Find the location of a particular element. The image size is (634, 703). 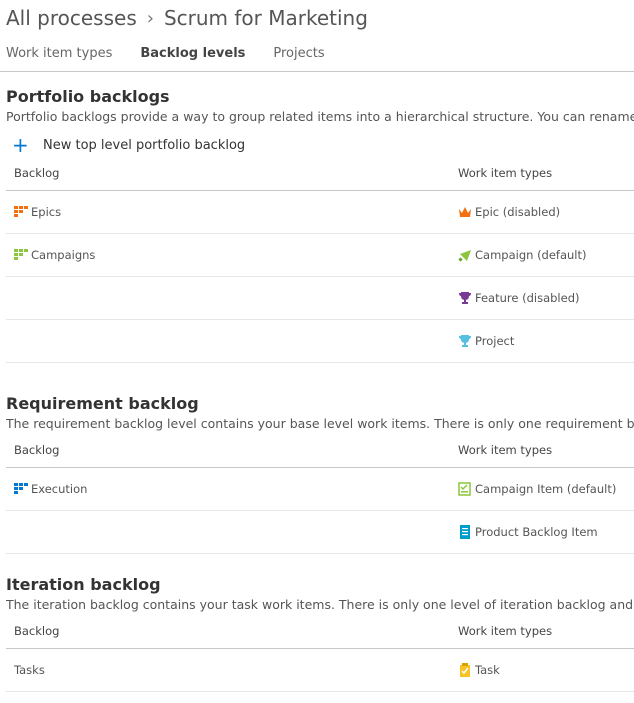

new-portfolio-backlog-label: New top level portfolio backlog is located at coordinates (144, 145).